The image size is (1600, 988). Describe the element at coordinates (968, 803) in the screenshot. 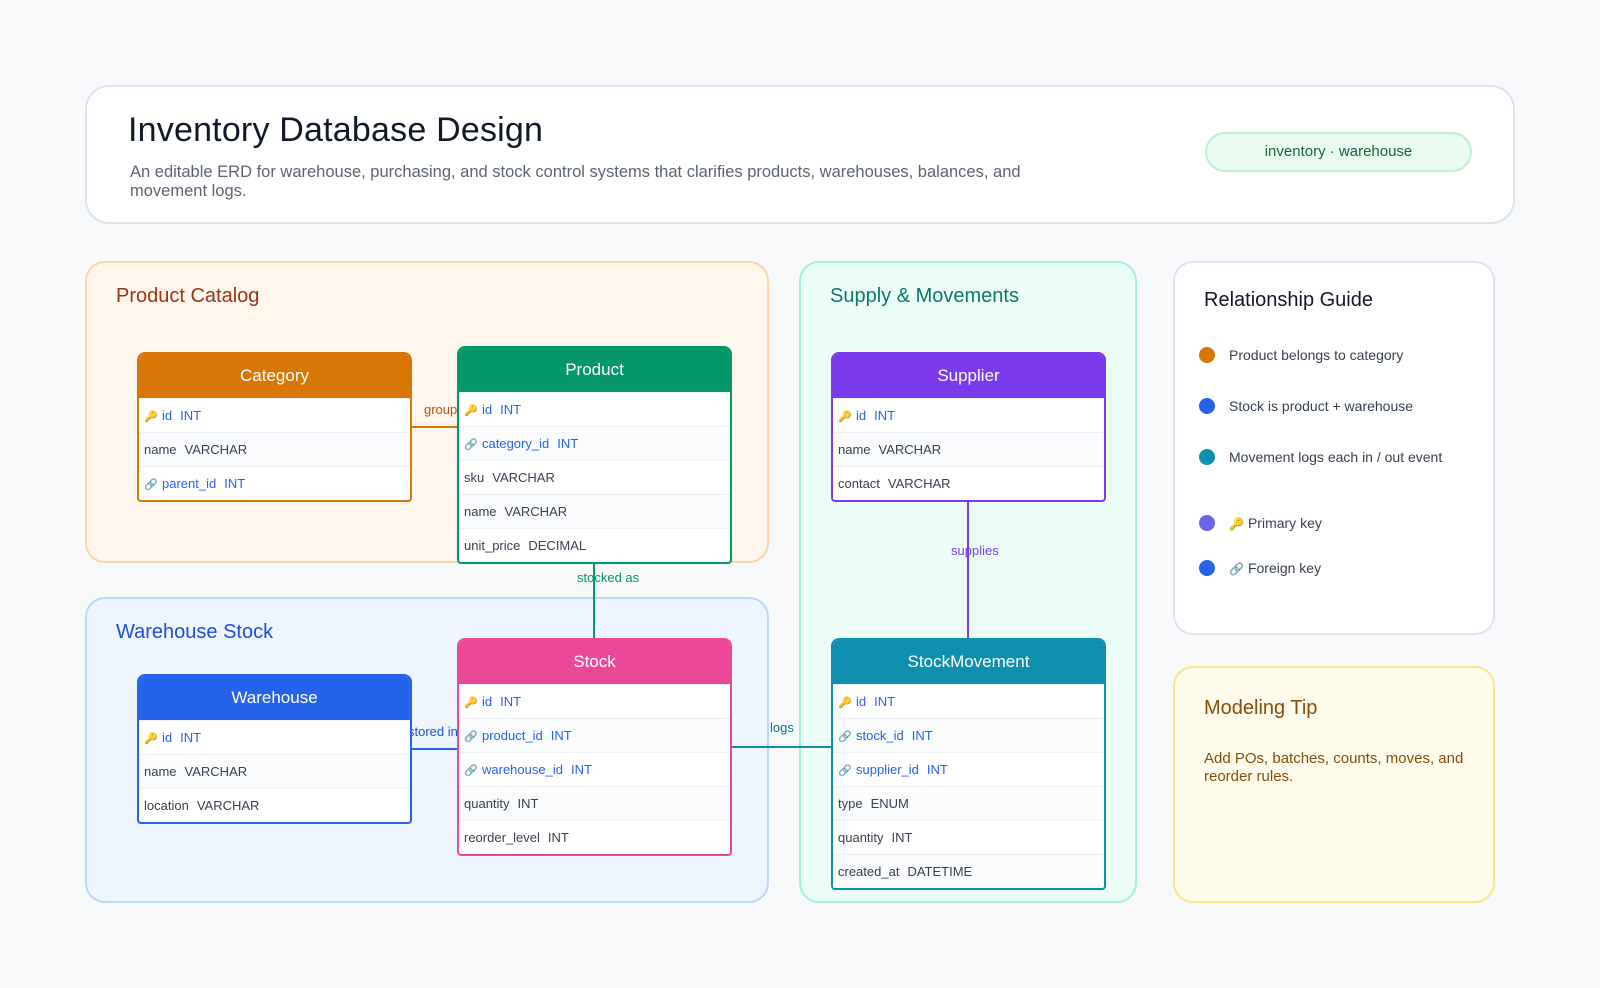

I see `column-row: type ENUM` at that location.